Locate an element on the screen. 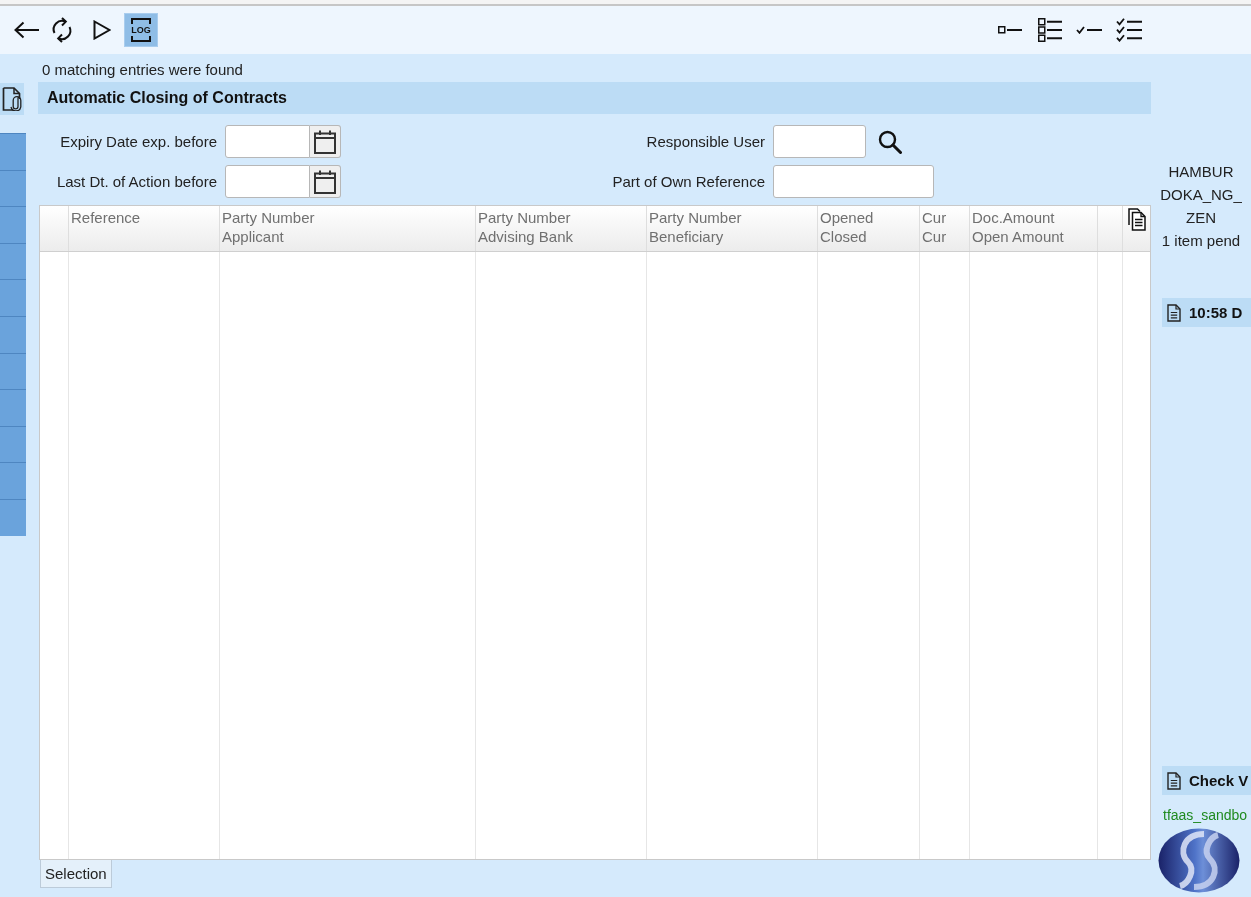 The image size is (1251, 897). column-header: Applicant is located at coordinates (253, 236).